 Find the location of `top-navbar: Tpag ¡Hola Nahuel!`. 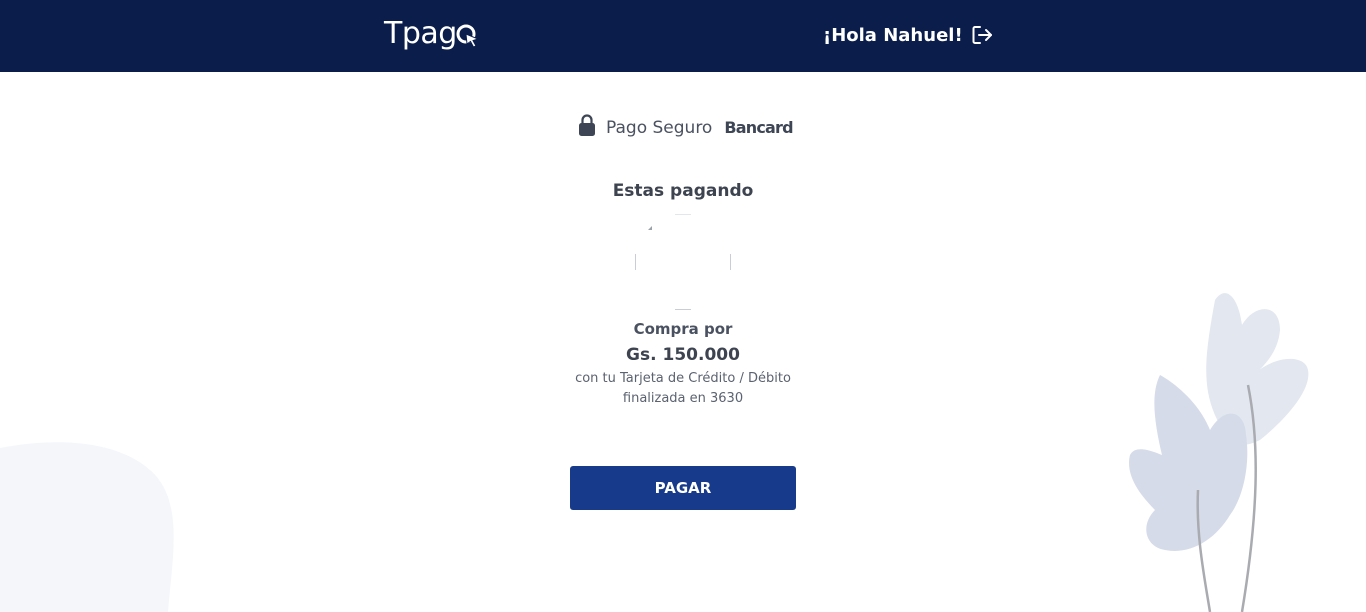

top-navbar: Tpag ¡Hola Nahuel! is located at coordinates (683, 36).